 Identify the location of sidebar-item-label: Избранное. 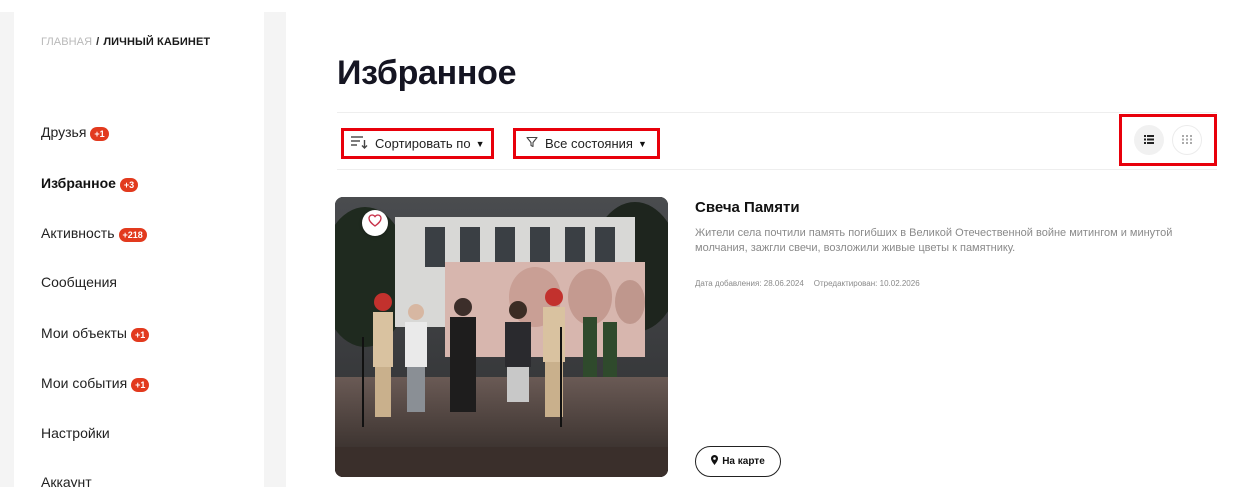
(78, 183).